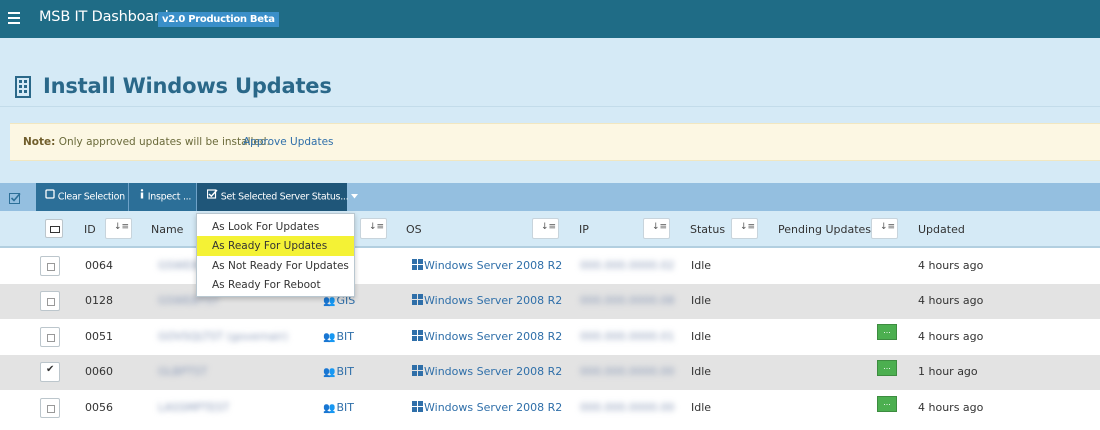 The image size is (1100, 430). What do you see at coordinates (275, 246) in the screenshot?
I see `menu-item-ready-for-updates: As Ready For Updates` at bounding box center [275, 246].